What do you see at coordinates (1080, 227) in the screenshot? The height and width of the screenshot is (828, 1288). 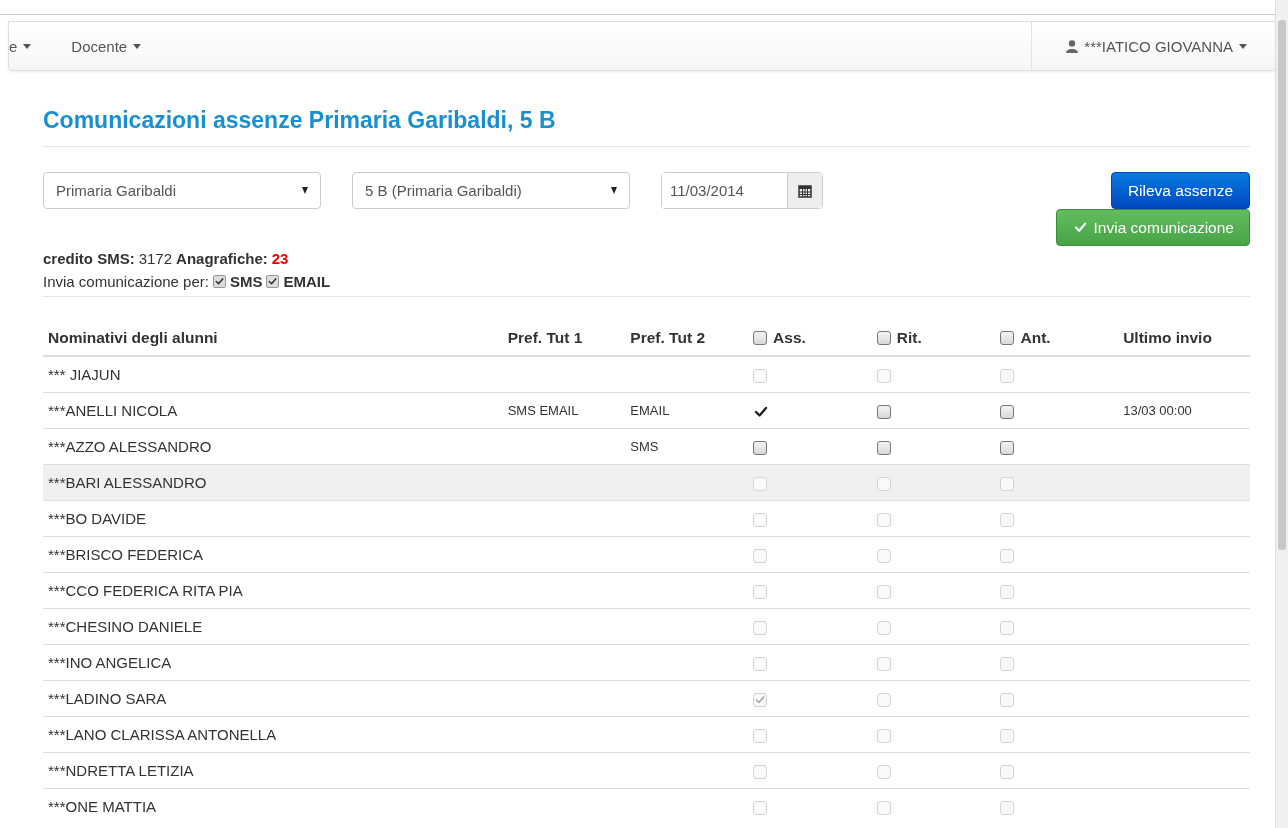 I see `checkmark-icon` at bounding box center [1080, 227].